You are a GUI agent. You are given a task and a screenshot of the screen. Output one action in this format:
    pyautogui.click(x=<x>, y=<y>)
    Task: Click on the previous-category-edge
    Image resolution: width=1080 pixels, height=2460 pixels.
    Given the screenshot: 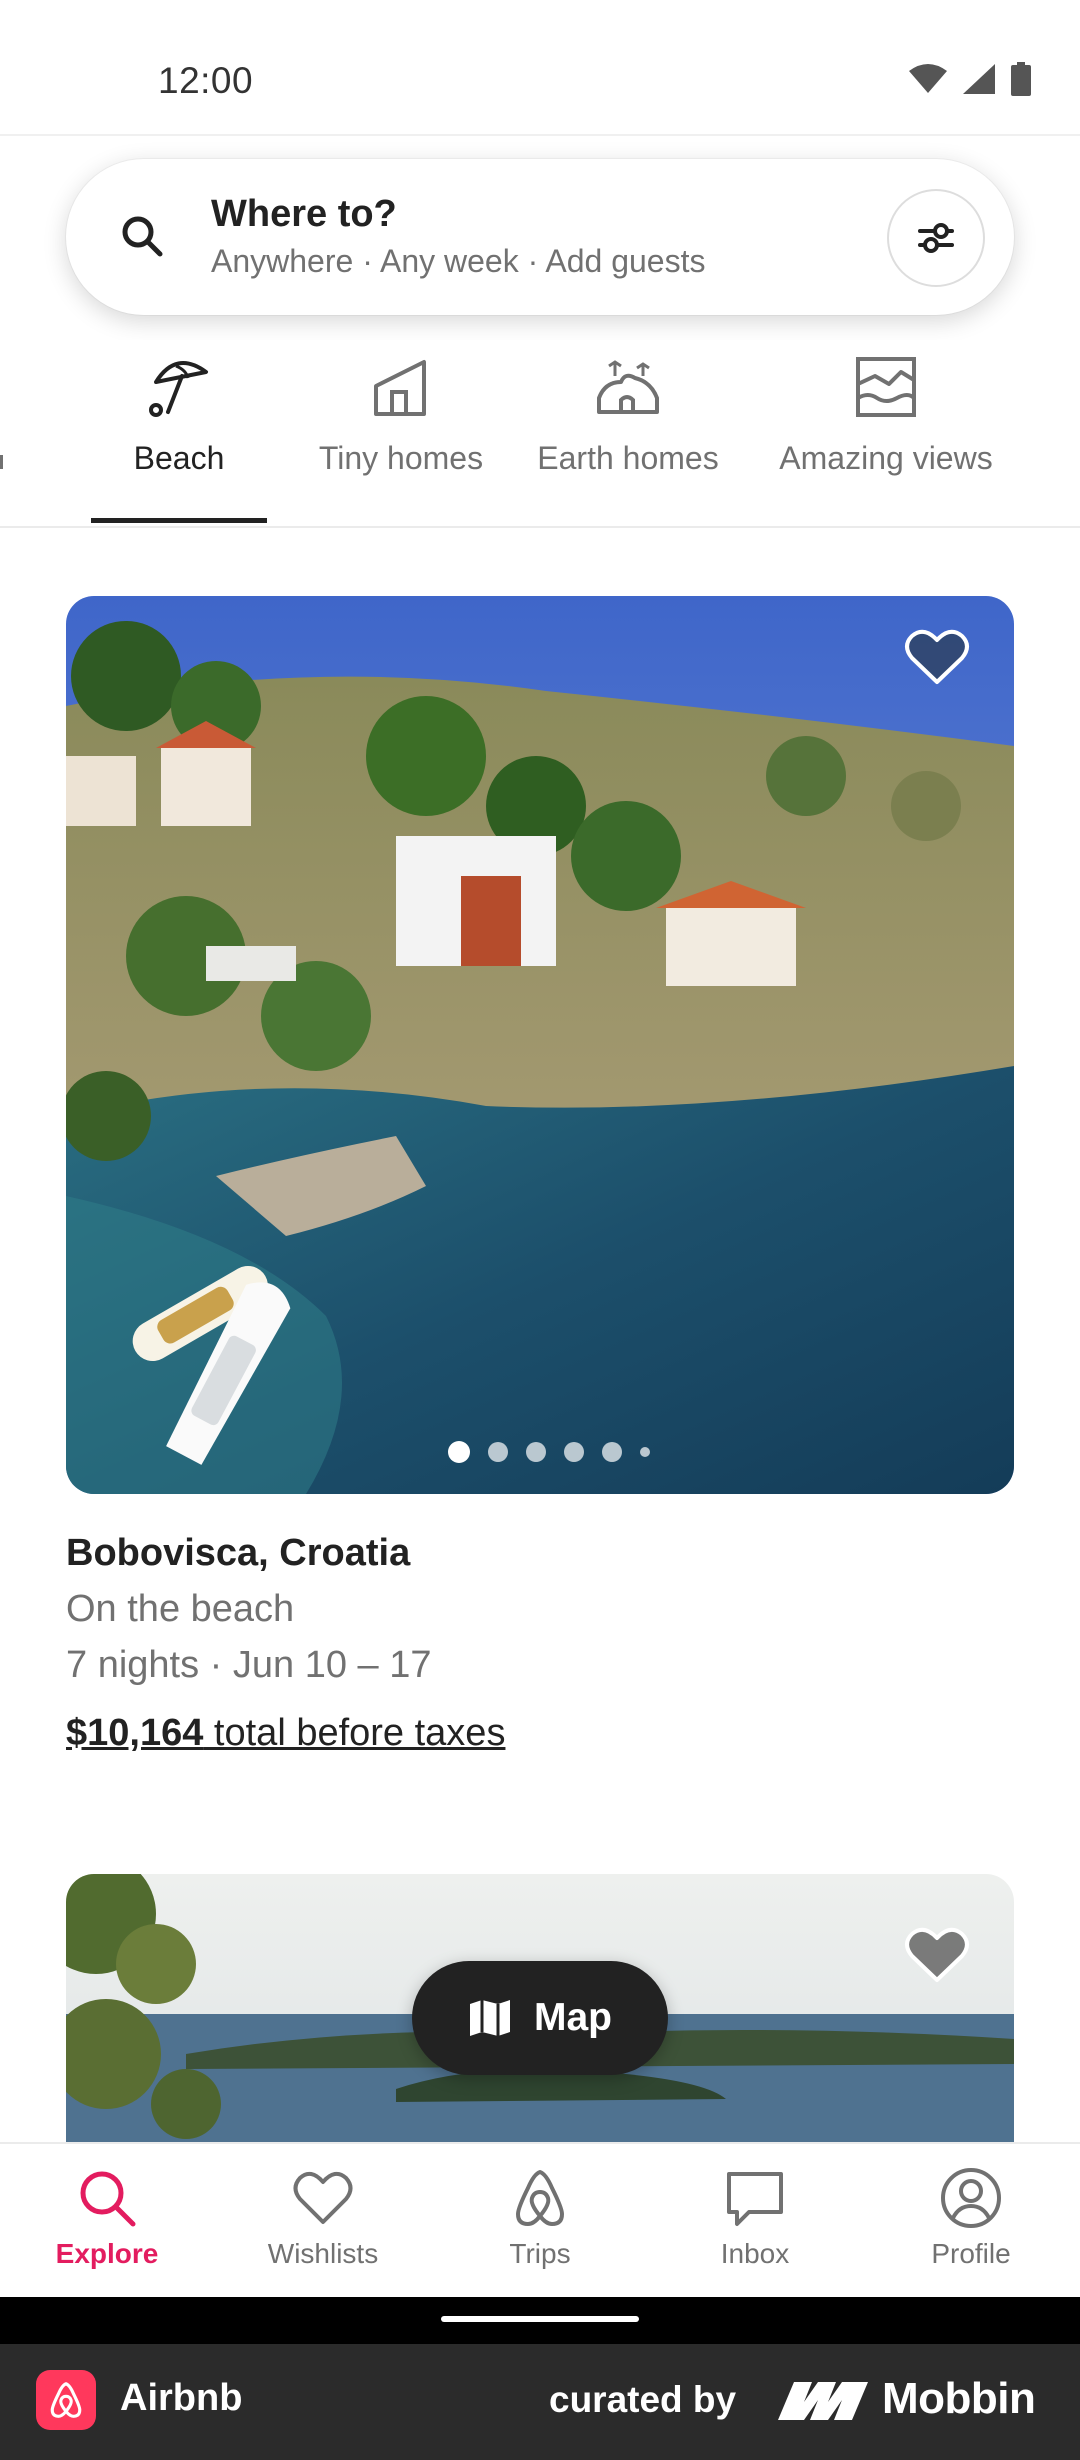 What is the action you would take?
    pyautogui.click(x=1, y=462)
    